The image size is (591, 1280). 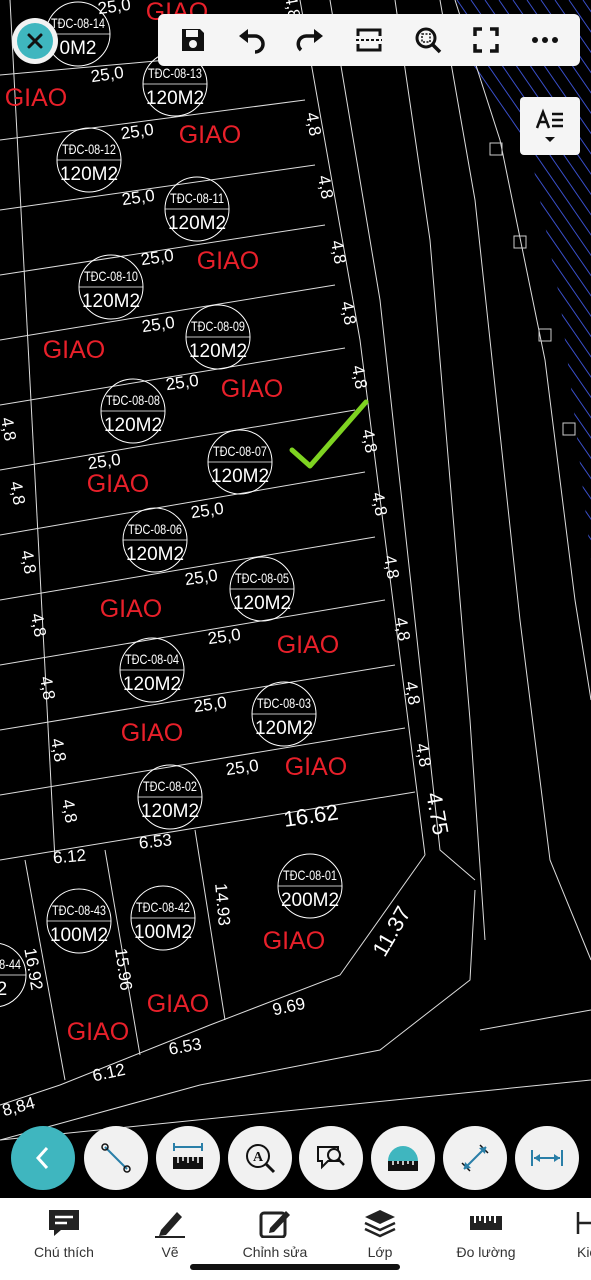 I want to click on fullscreen-button, so click(x=486, y=40).